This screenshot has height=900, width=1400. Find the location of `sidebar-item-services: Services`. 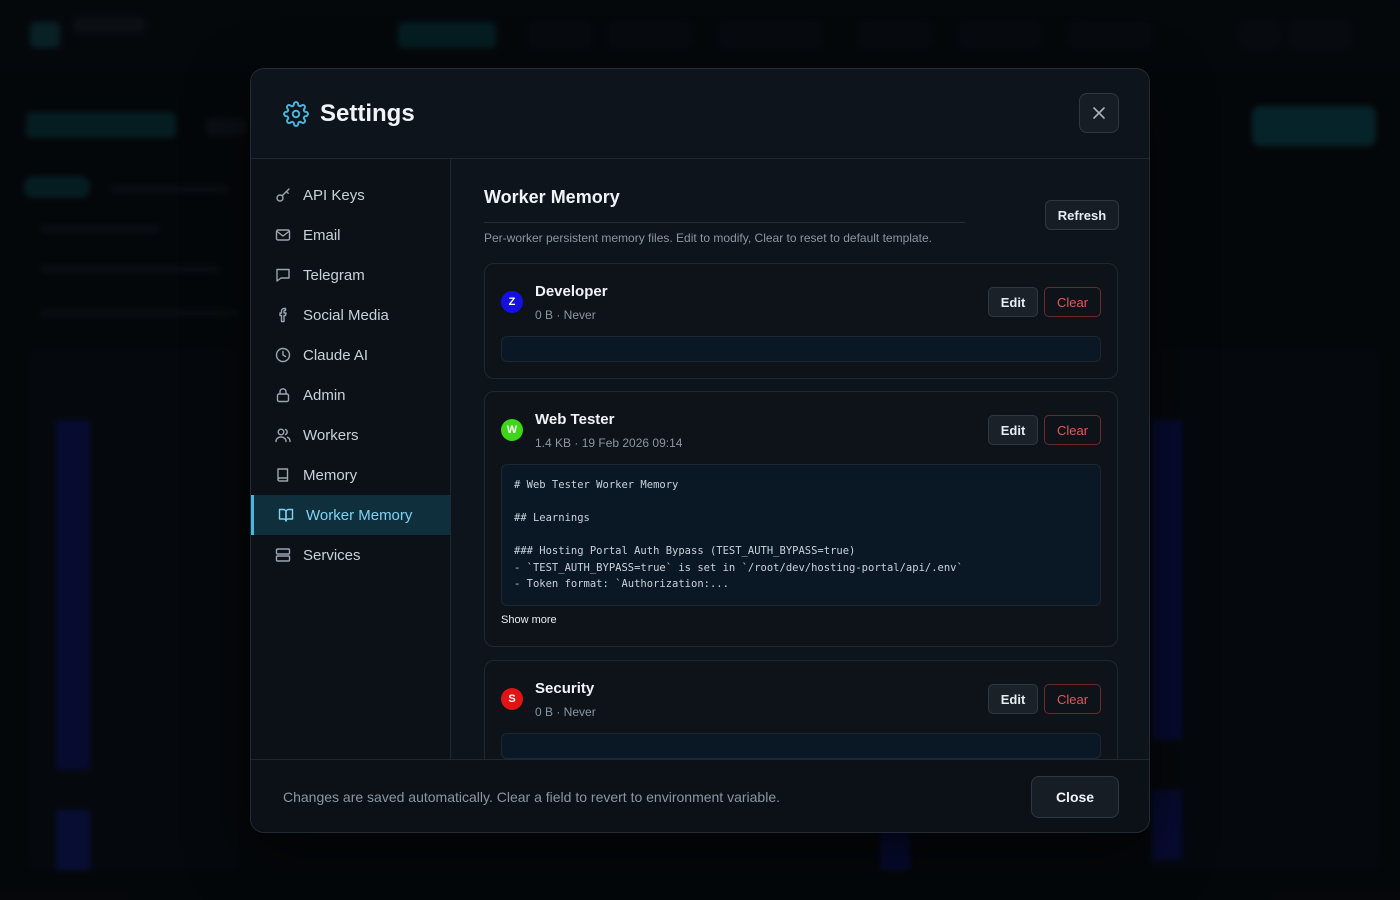

sidebar-item-services: Services is located at coordinates (350, 555).